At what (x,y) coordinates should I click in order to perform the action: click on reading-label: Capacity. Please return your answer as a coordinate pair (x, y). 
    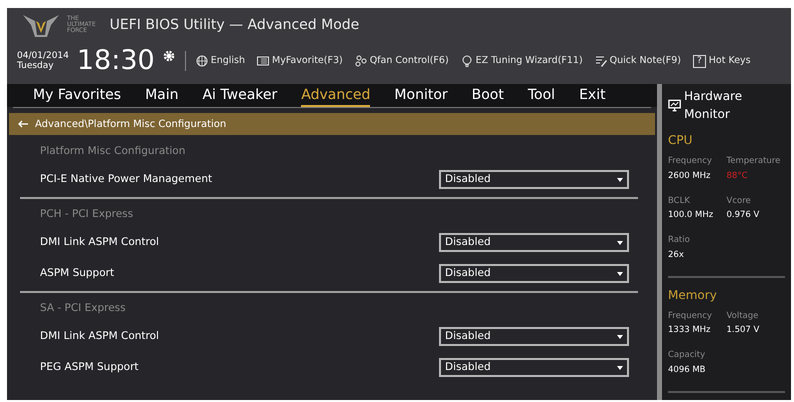
    Looking at the image, I should click on (687, 355).